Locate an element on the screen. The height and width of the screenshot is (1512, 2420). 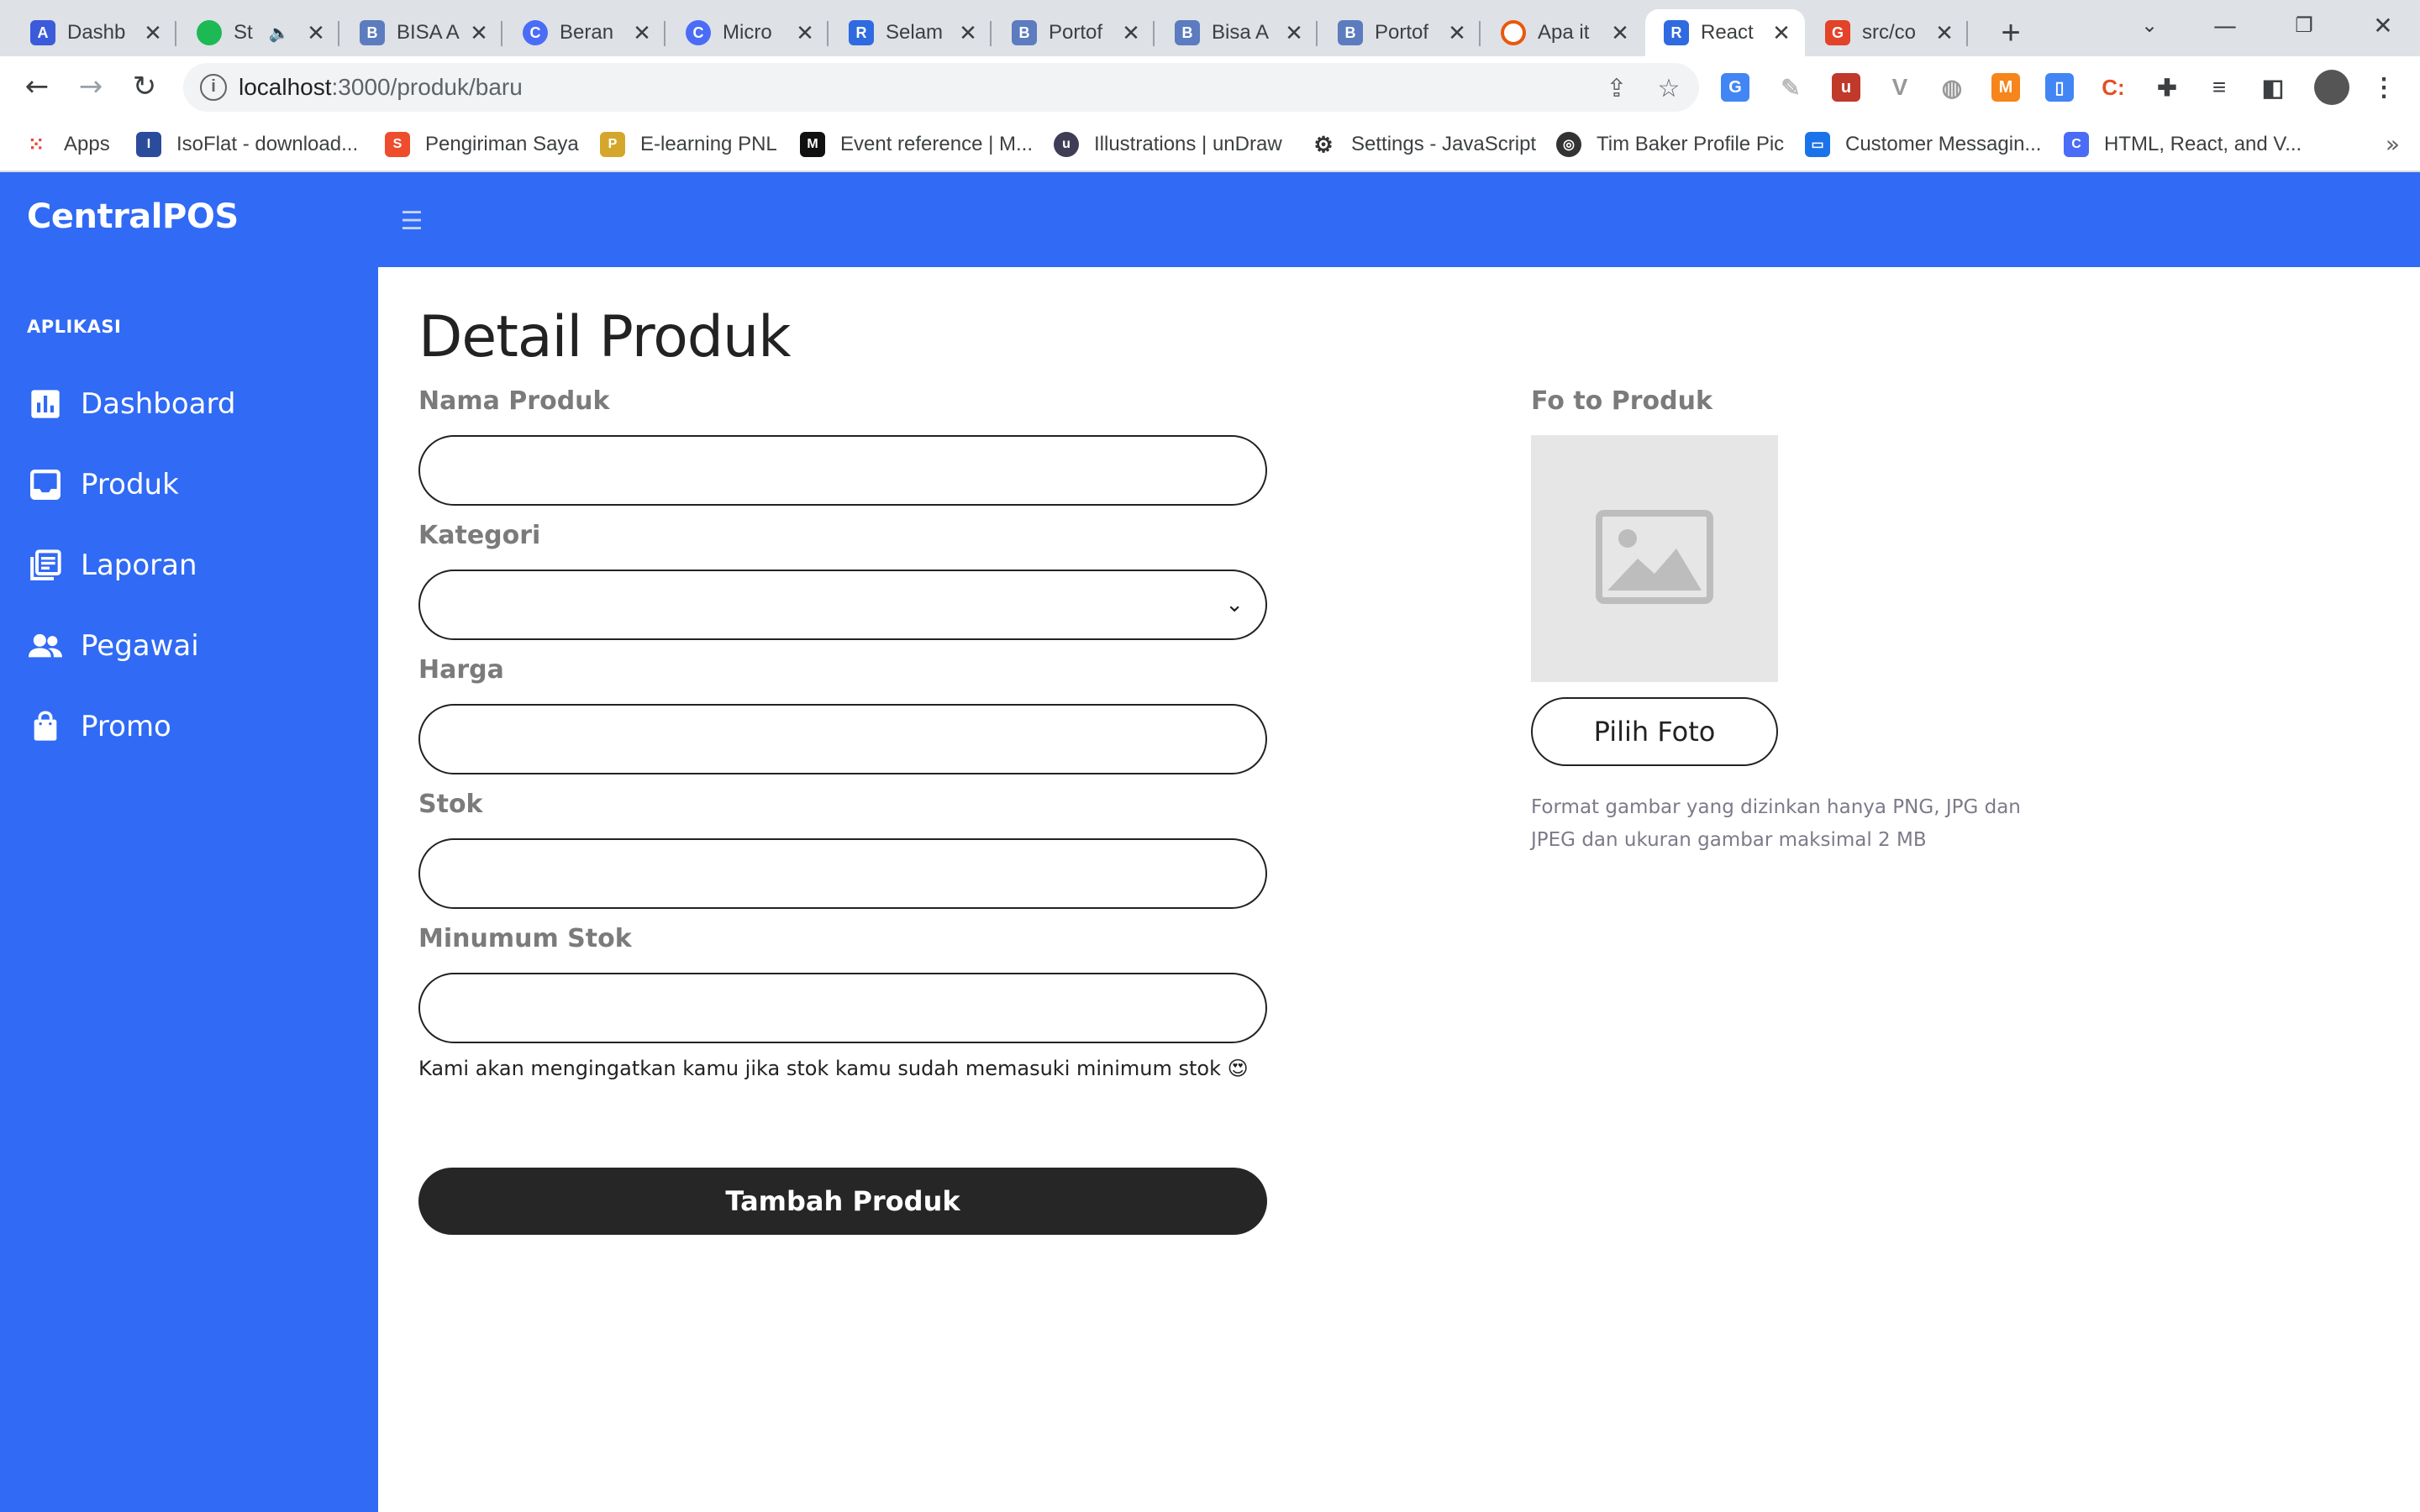
tab-separator is located at coordinates (665, 33).